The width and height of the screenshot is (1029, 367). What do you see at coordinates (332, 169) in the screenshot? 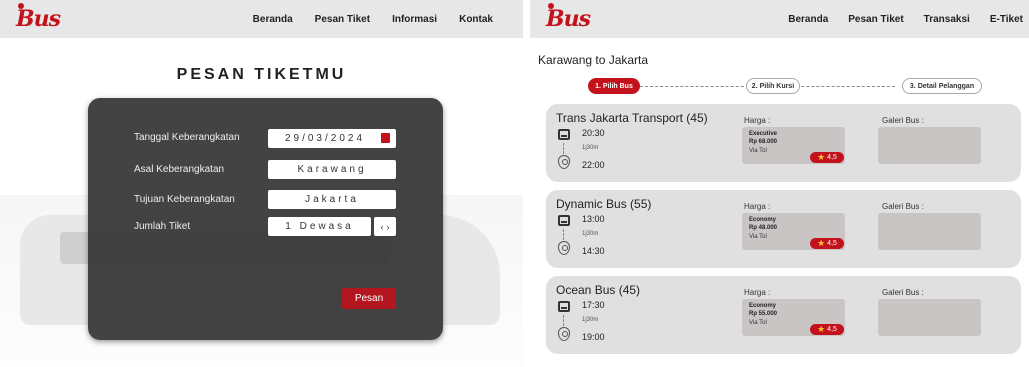
I see `origin-field: Karawang` at bounding box center [332, 169].